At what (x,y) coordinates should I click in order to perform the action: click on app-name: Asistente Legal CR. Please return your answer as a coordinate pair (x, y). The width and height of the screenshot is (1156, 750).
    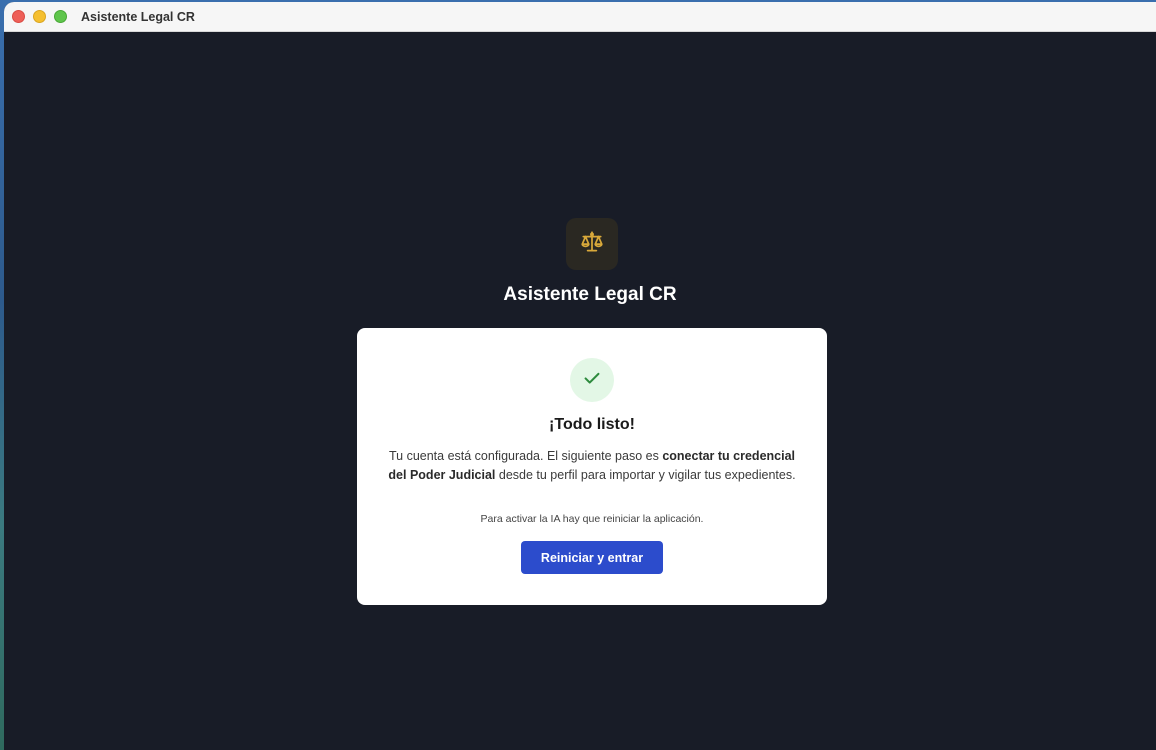
    Looking at the image, I should click on (590, 294).